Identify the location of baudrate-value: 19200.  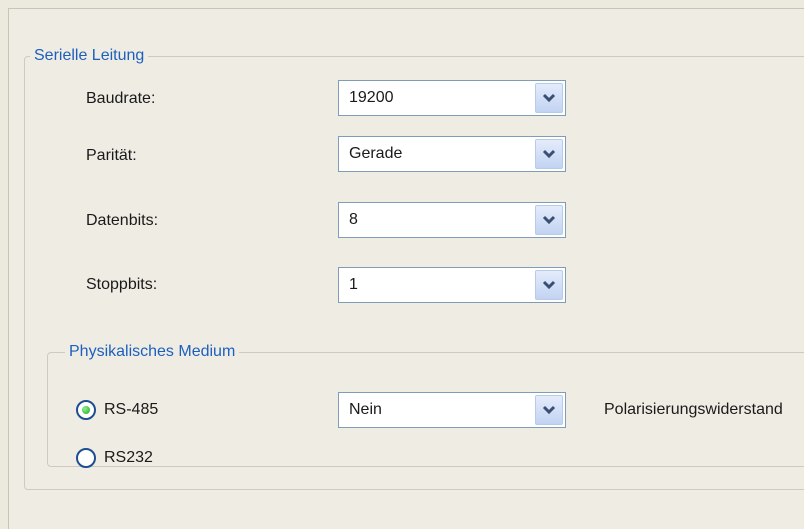
(371, 97).